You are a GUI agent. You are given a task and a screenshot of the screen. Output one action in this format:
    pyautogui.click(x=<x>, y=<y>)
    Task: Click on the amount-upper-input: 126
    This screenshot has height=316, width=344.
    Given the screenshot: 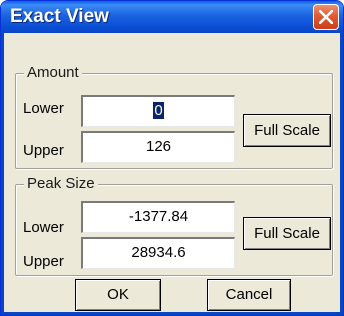 What is the action you would take?
    pyautogui.click(x=158, y=147)
    